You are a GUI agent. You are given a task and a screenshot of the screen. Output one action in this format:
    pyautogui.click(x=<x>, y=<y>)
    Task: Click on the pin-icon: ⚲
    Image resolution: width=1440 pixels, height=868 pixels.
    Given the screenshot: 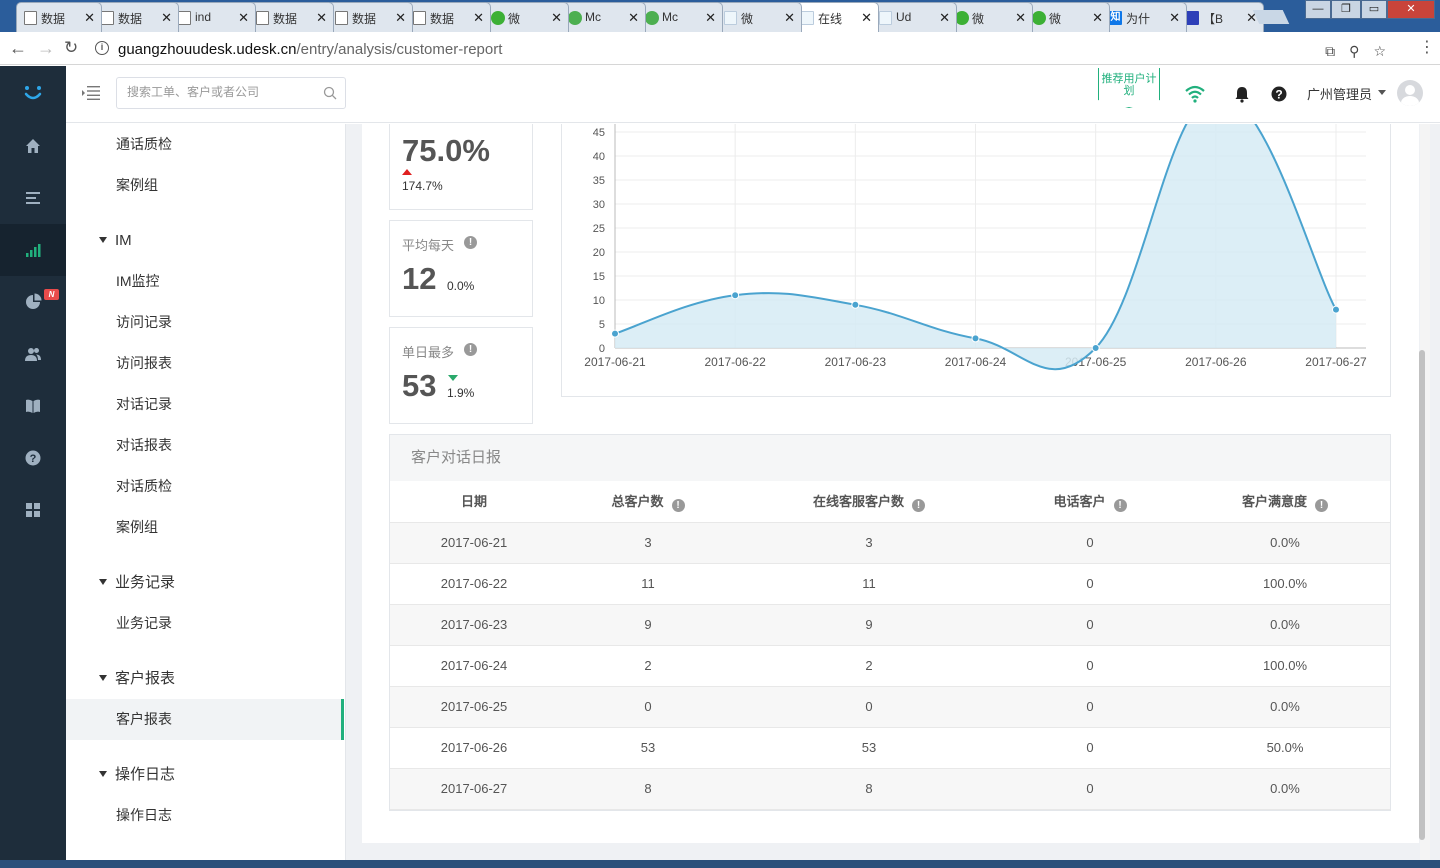 What is the action you would take?
    pyautogui.click(x=1361, y=51)
    